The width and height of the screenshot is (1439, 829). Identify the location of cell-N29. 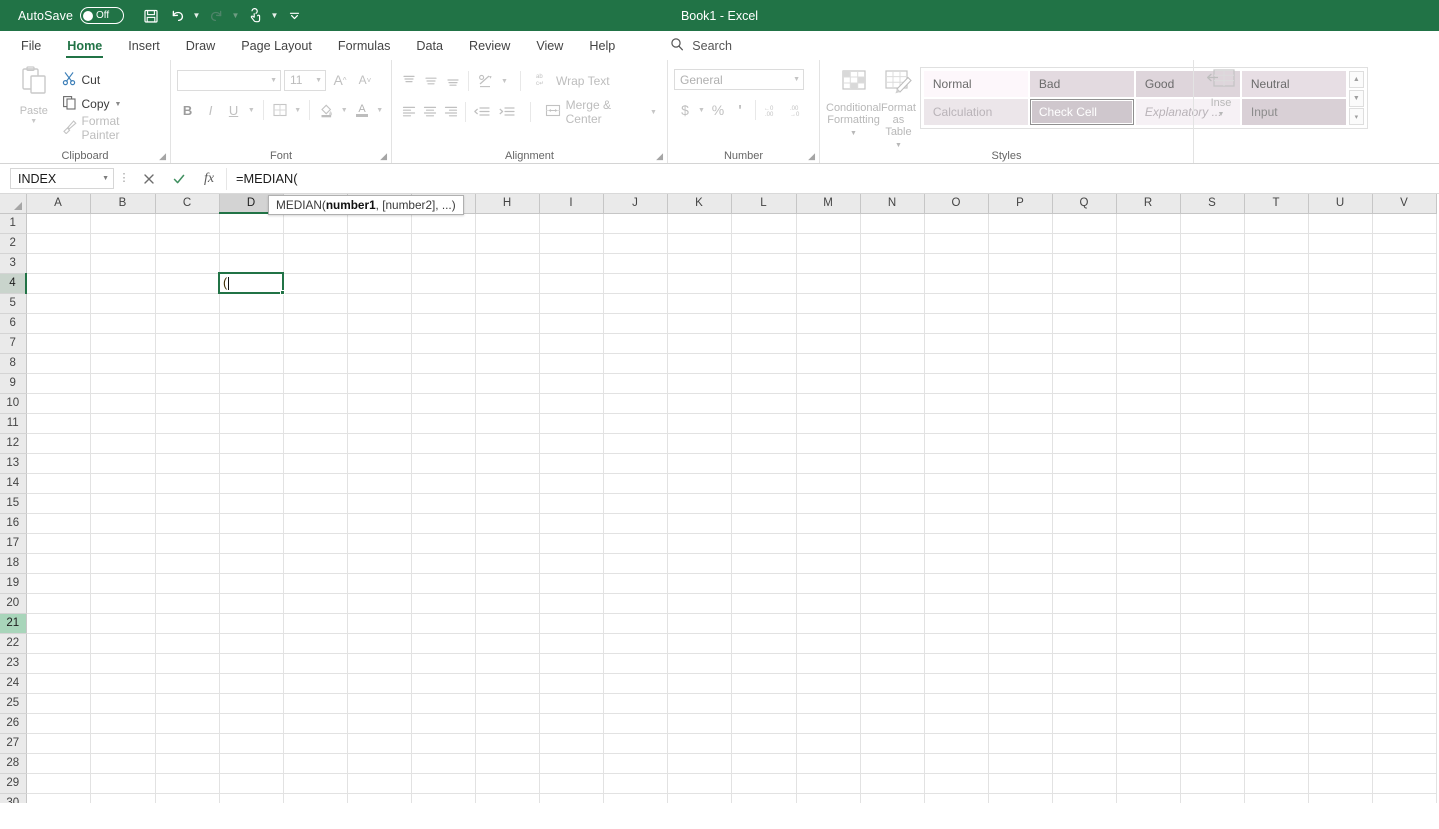
(892, 783).